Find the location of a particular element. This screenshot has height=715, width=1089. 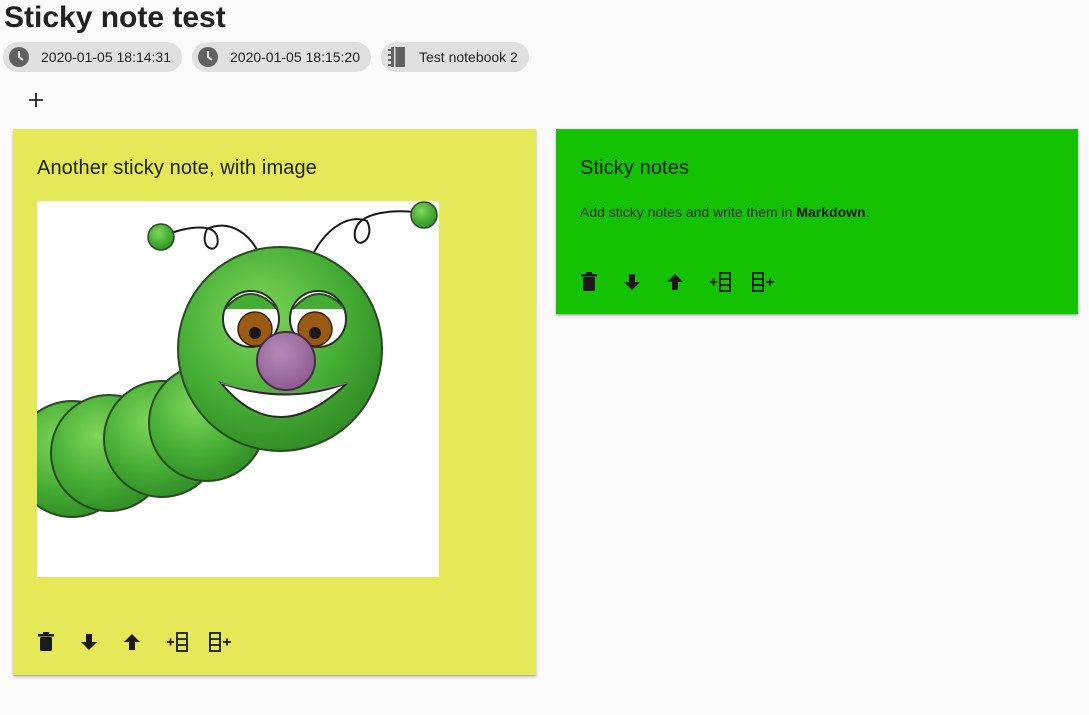

add-note-button is located at coordinates (36, 100).